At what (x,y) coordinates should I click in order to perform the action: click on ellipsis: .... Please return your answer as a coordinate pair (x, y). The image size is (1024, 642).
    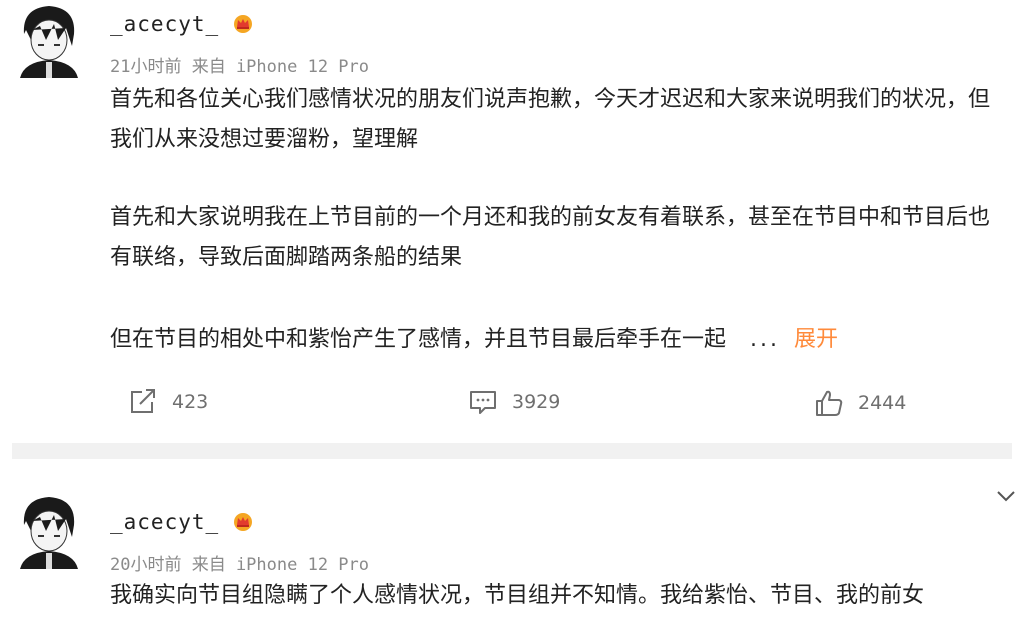
    Looking at the image, I should click on (765, 339).